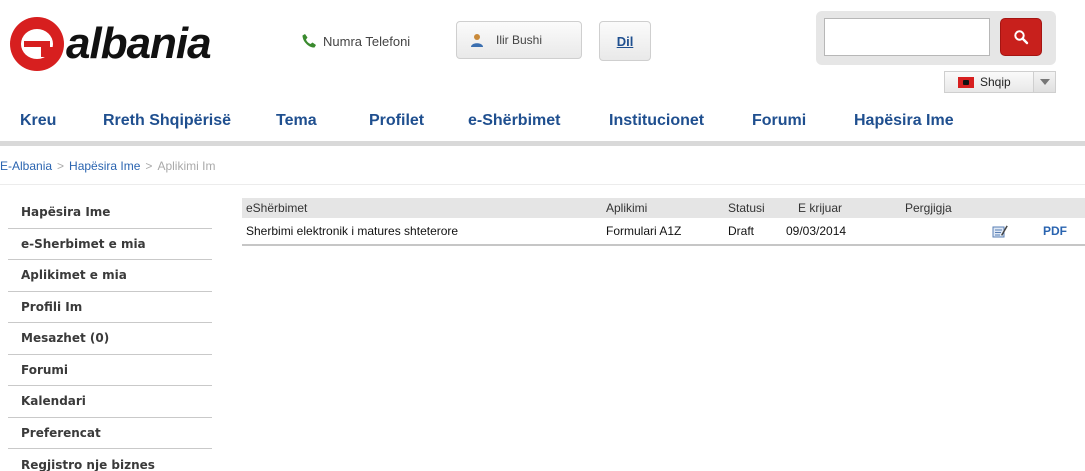 This screenshot has width=1085, height=471. What do you see at coordinates (907, 37) in the screenshot?
I see `search-input` at bounding box center [907, 37].